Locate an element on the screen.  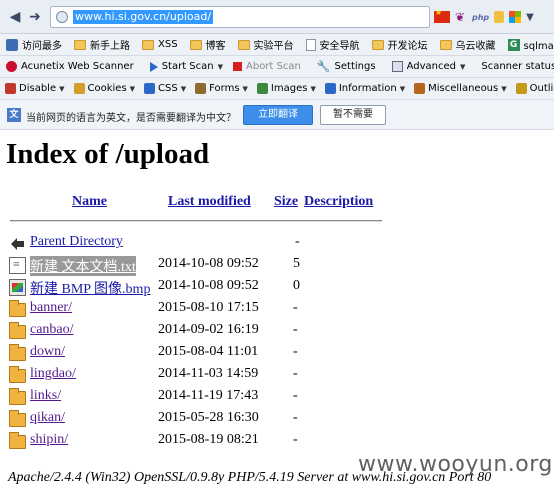
devbar-disable-menu: Disable ▼ is located at coordinates (35, 88).